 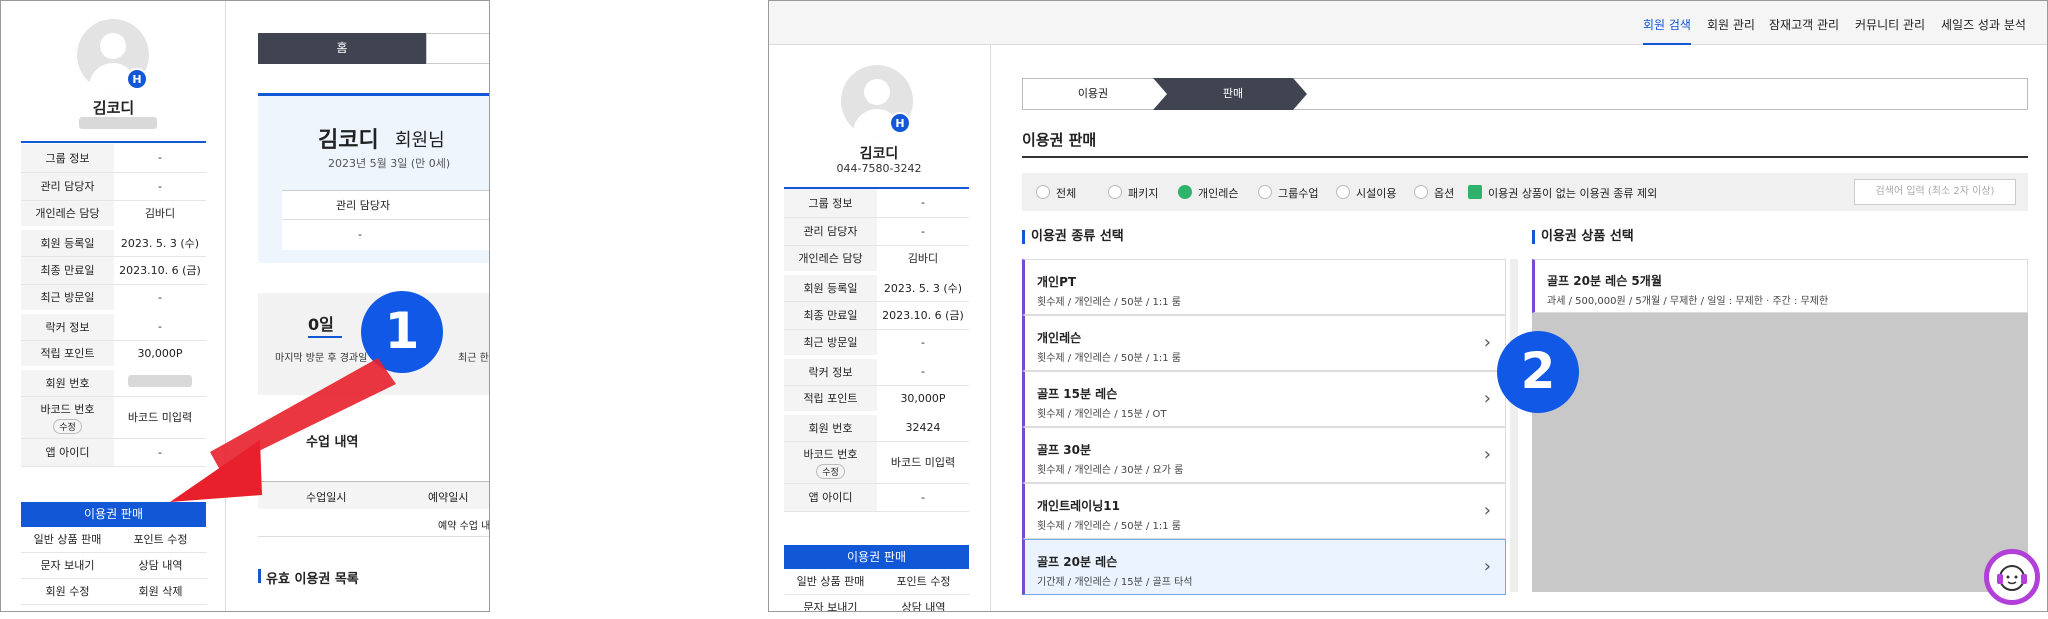 I want to click on member-phone: 044-7580-3242, so click(x=879, y=168).